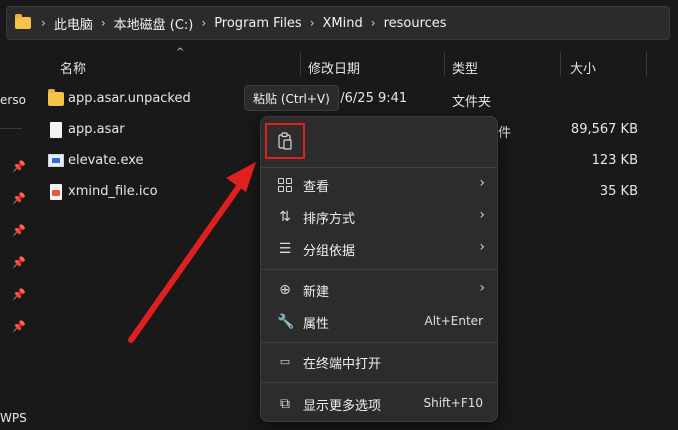  Describe the element at coordinates (286, 322) in the screenshot. I see `wrench-icon: 🔧` at that location.